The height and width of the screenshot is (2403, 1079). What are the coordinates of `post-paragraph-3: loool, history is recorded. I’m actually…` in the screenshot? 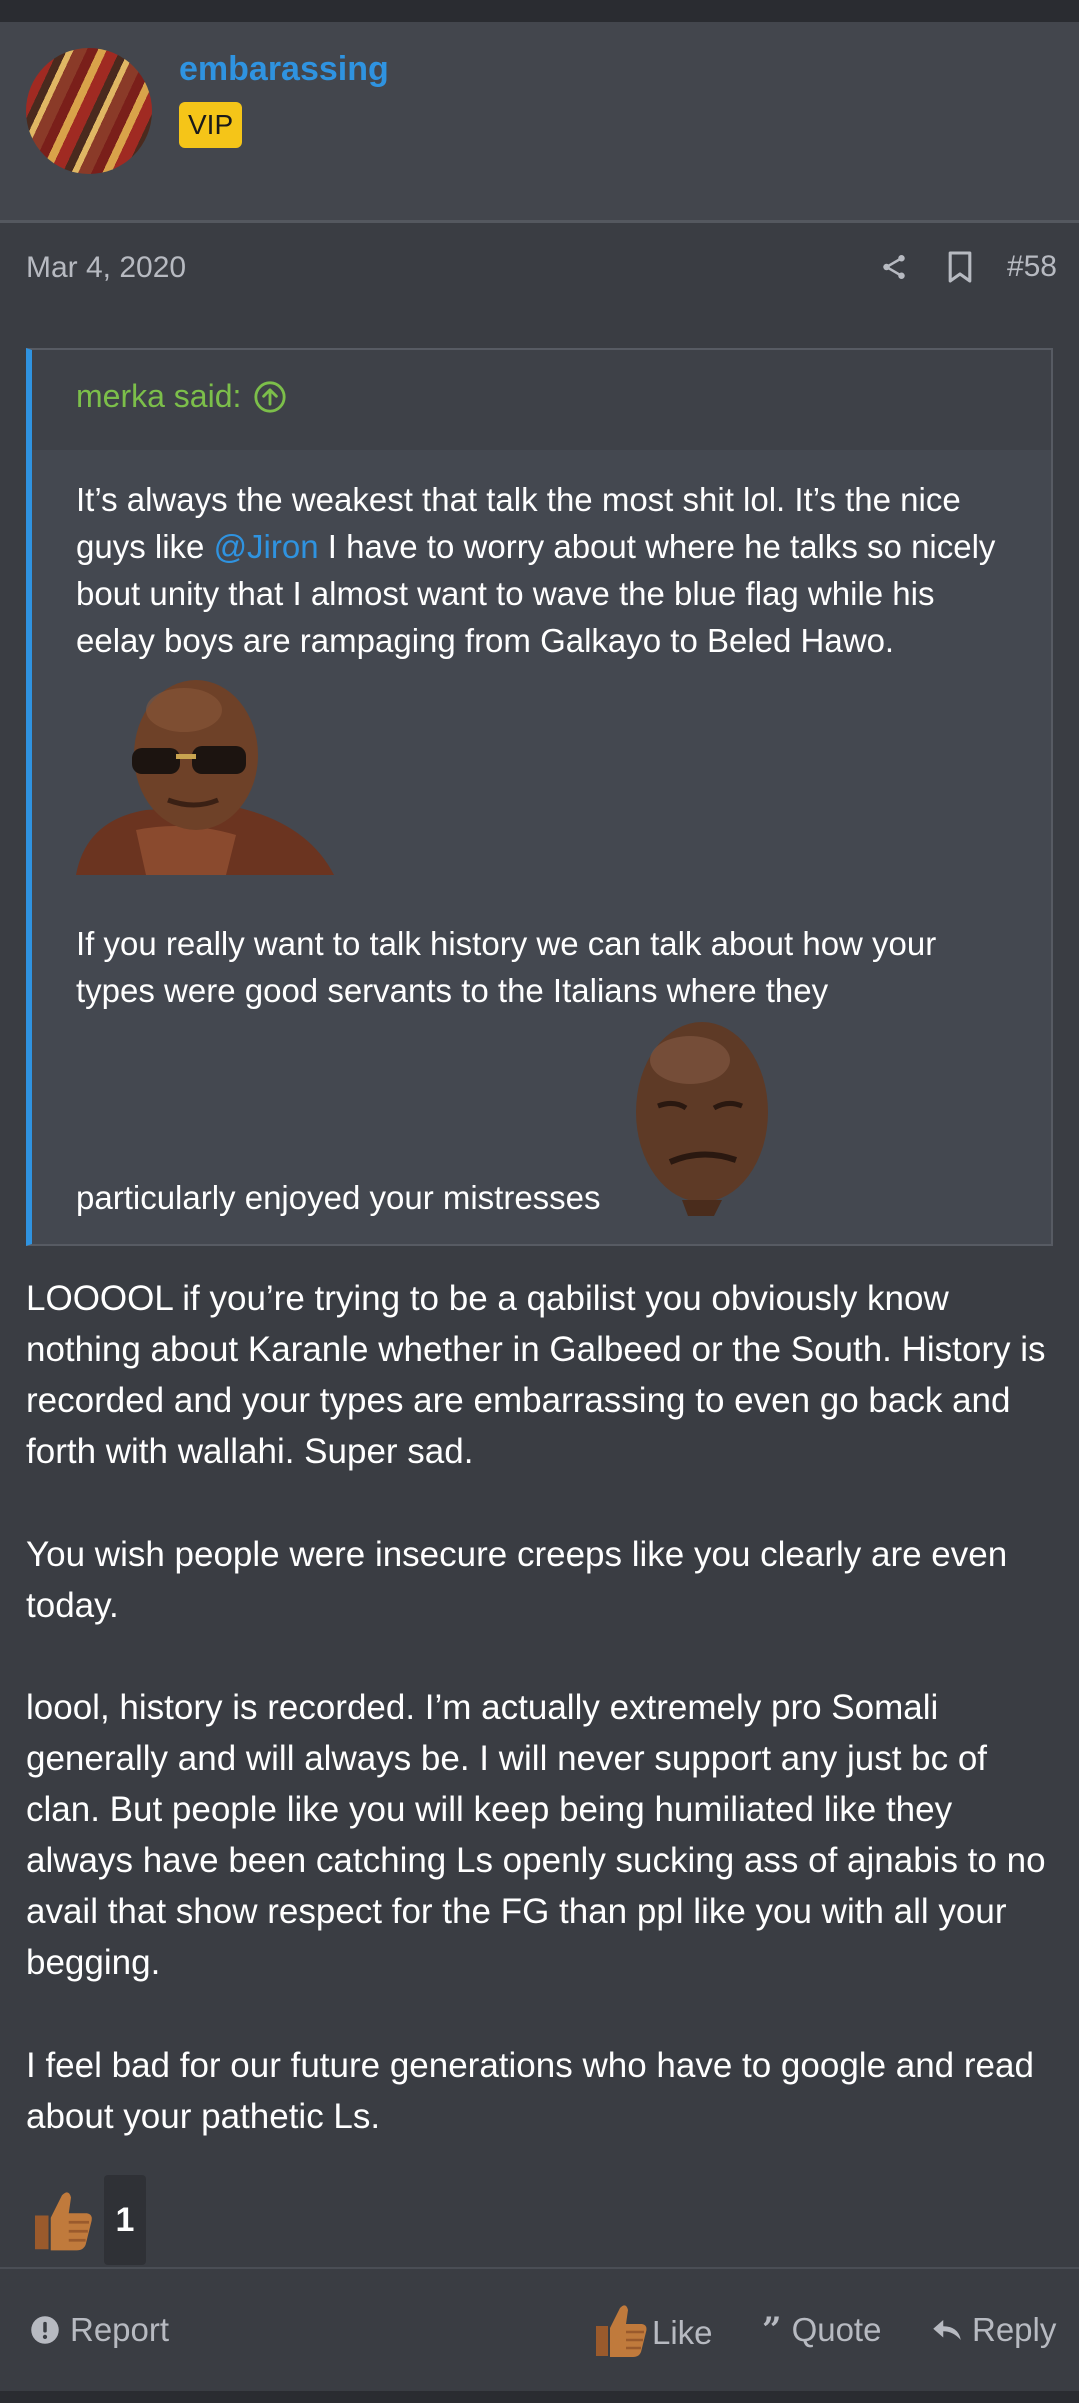 It's located at (536, 1835).